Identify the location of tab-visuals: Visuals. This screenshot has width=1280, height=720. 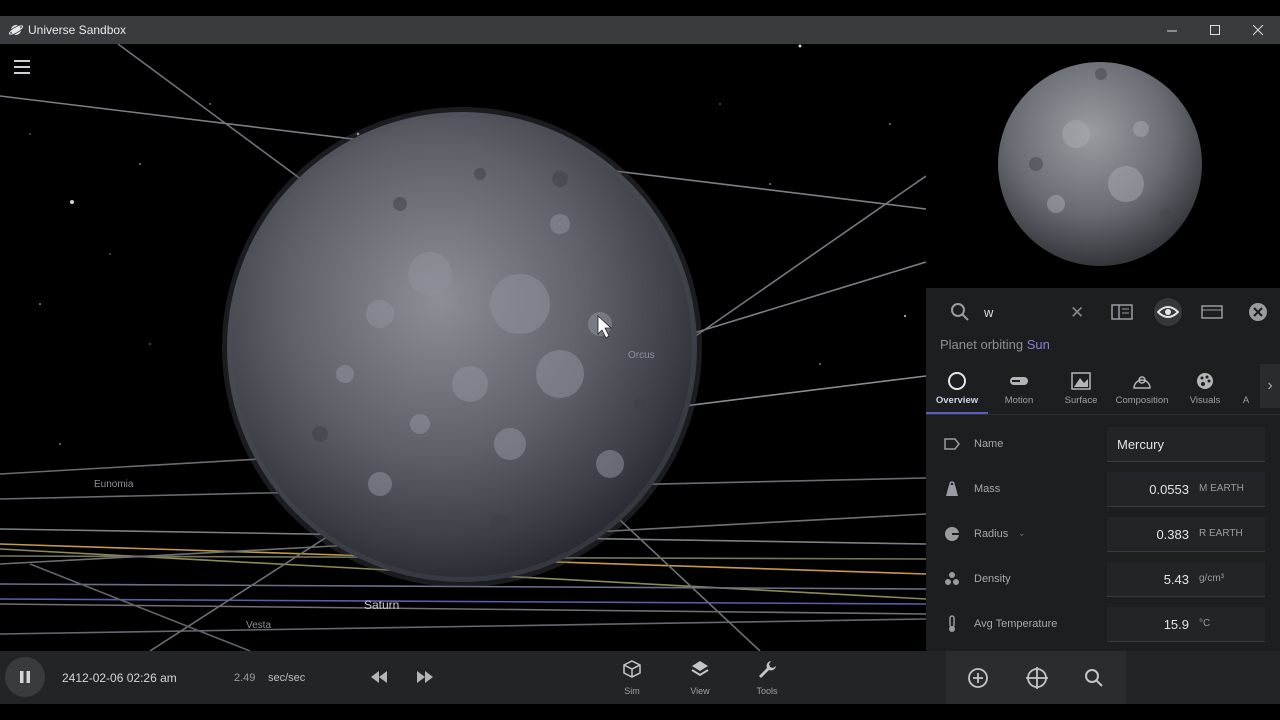
(1205, 389).